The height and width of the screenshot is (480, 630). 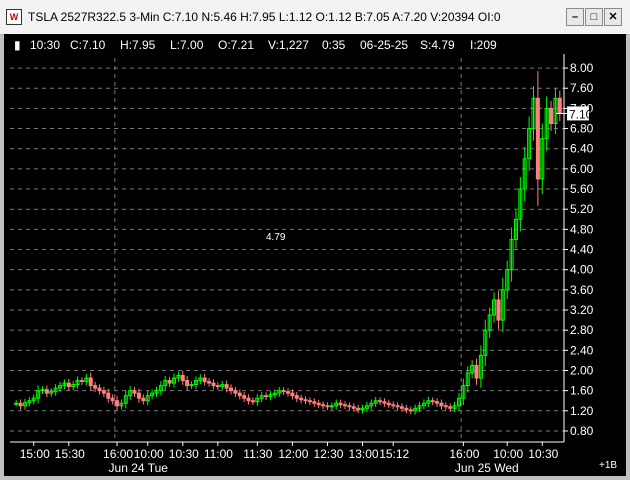 I want to click on y-tick-label: 3.60, so click(x=582, y=290).